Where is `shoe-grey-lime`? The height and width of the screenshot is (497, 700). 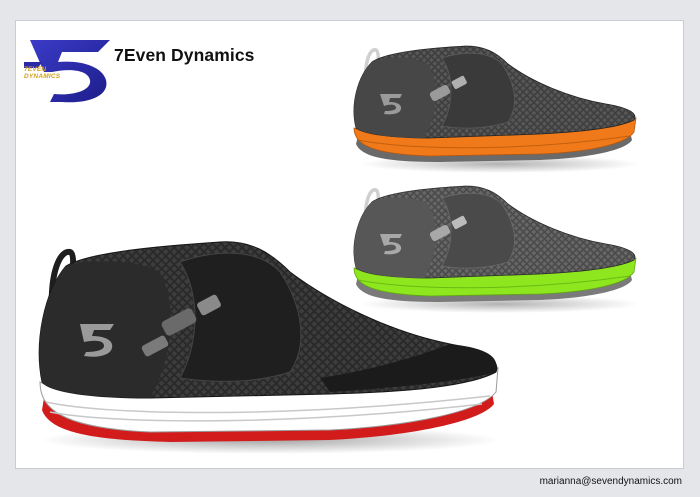
shoe-grey-lime is located at coordinates (496, 249).